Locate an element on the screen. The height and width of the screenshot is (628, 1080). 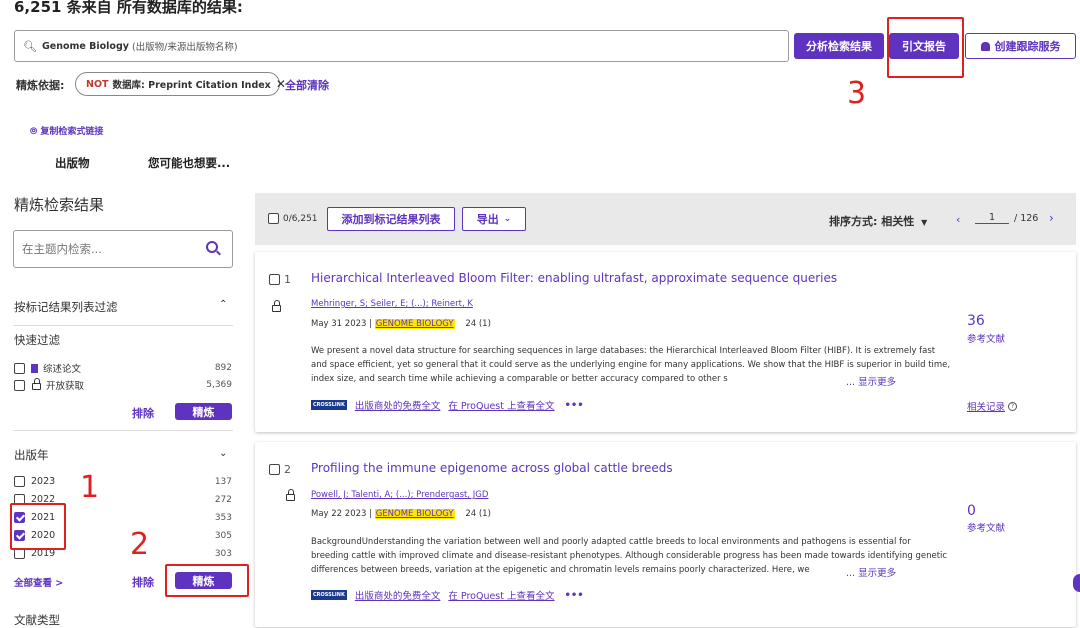
annotation-number-3: 3 is located at coordinates (857, 93).